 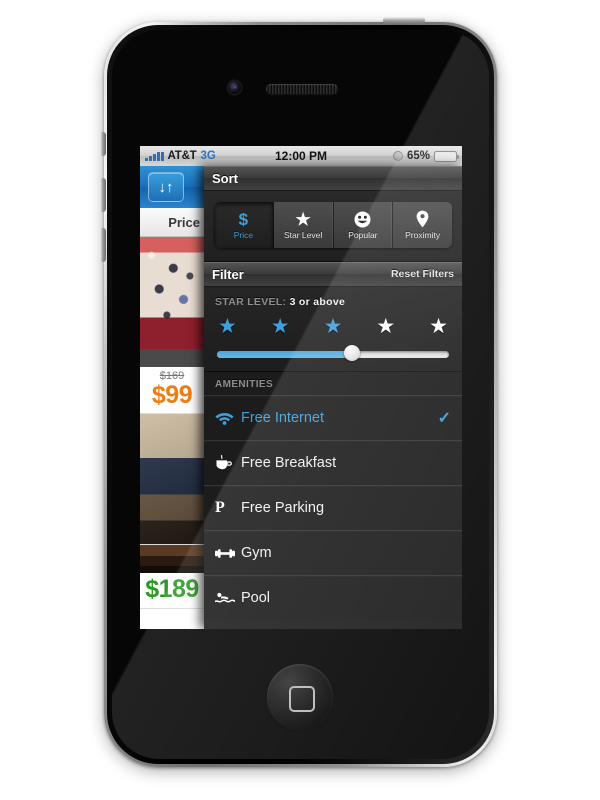 What do you see at coordinates (208, 156) in the screenshot?
I see `network-type-label: 3G` at bounding box center [208, 156].